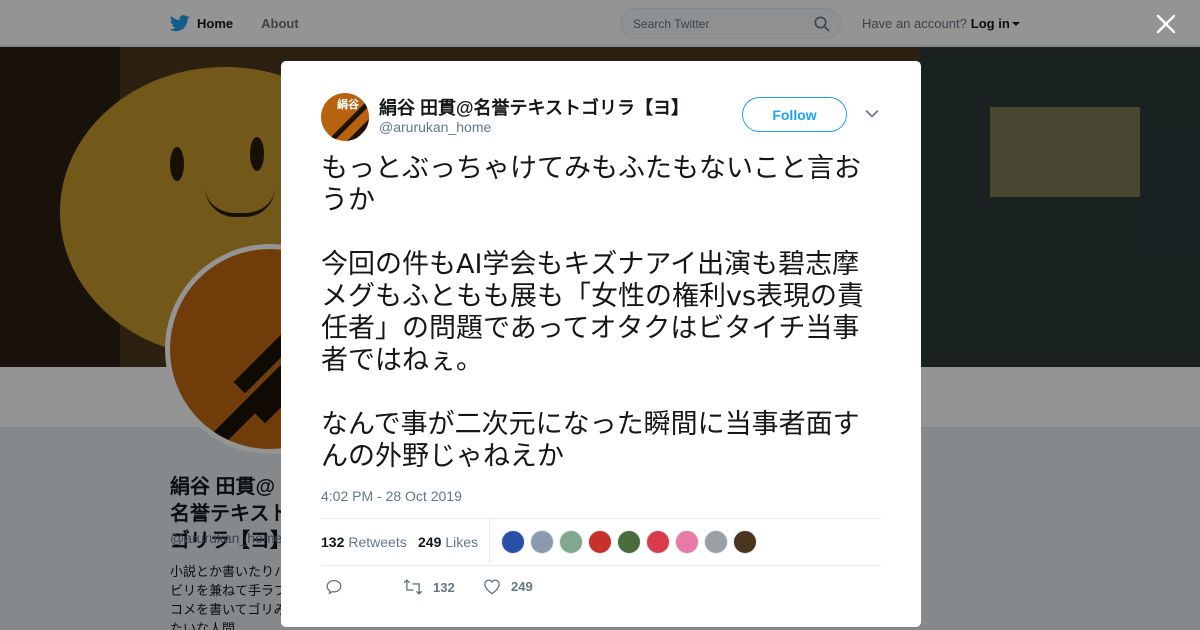 The width and height of the screenshot is (1200, 630). Describe the element at coordinates (345, 117) in the screenshot. I see `author-avatar: 絹谷` at that location.